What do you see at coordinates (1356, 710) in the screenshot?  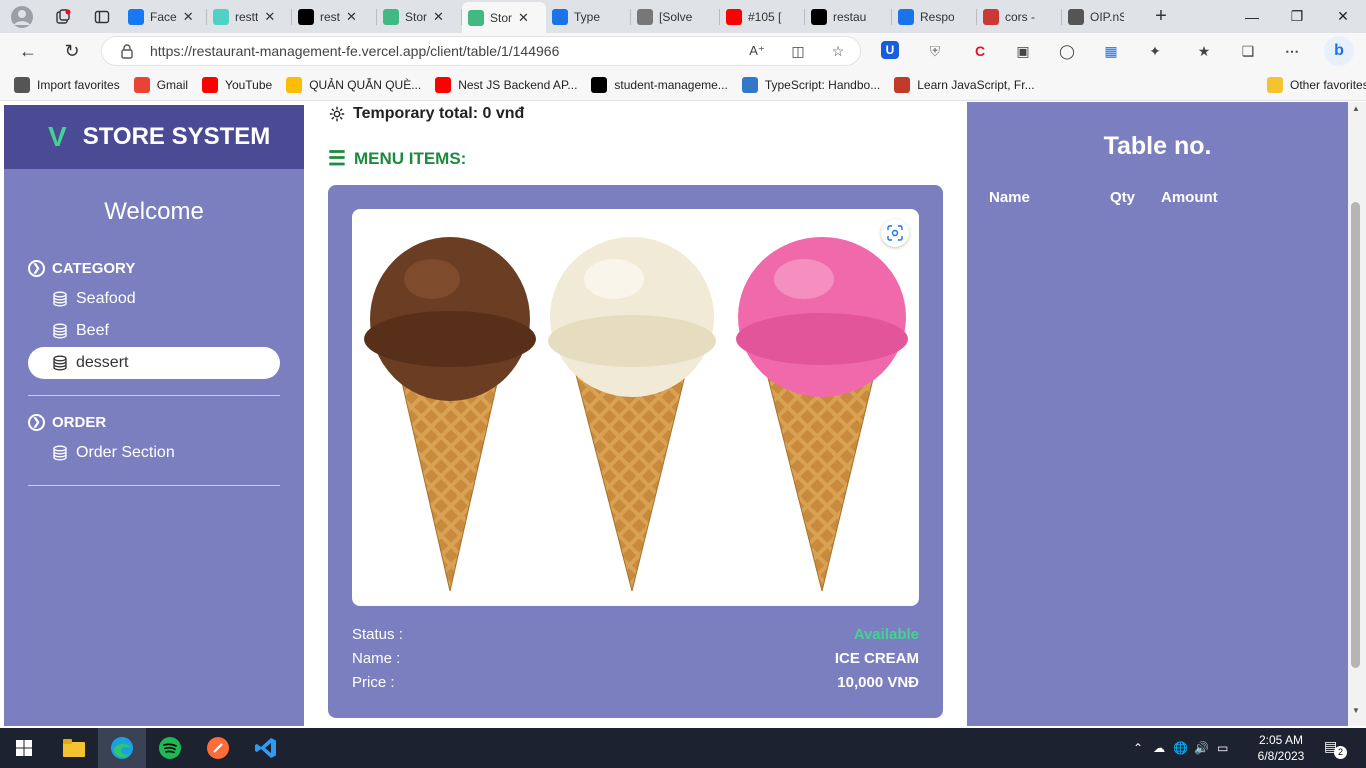 I see `scroll-down-icon: ▼` at bounding box center [1356, 710].